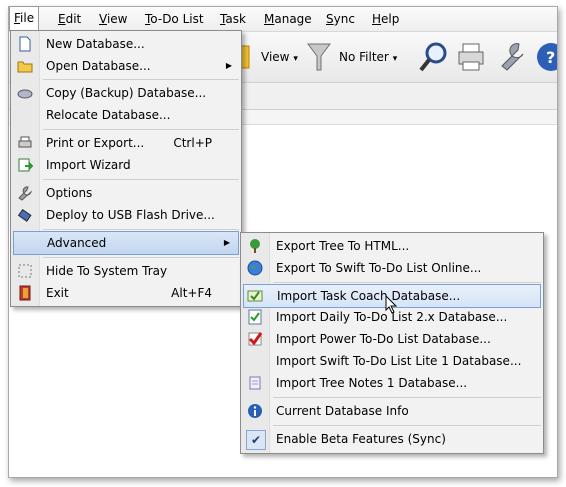 The image size is (566, 487). What do you see at coordinates (25, 67) in the screenshot?
I see `open-folder-icon` at bounding box center [25, 67].